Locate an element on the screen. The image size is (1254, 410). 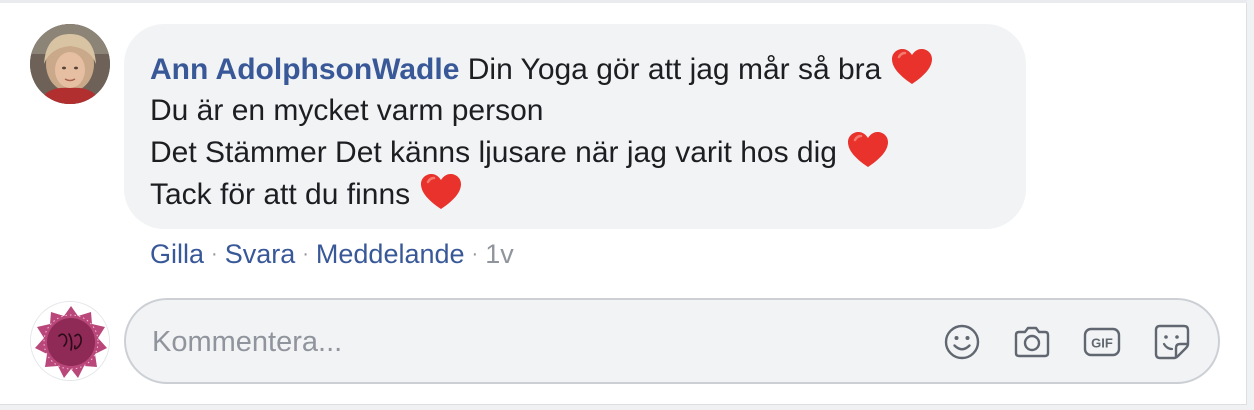
sticker-icon is located at coordinates (1172, 342).